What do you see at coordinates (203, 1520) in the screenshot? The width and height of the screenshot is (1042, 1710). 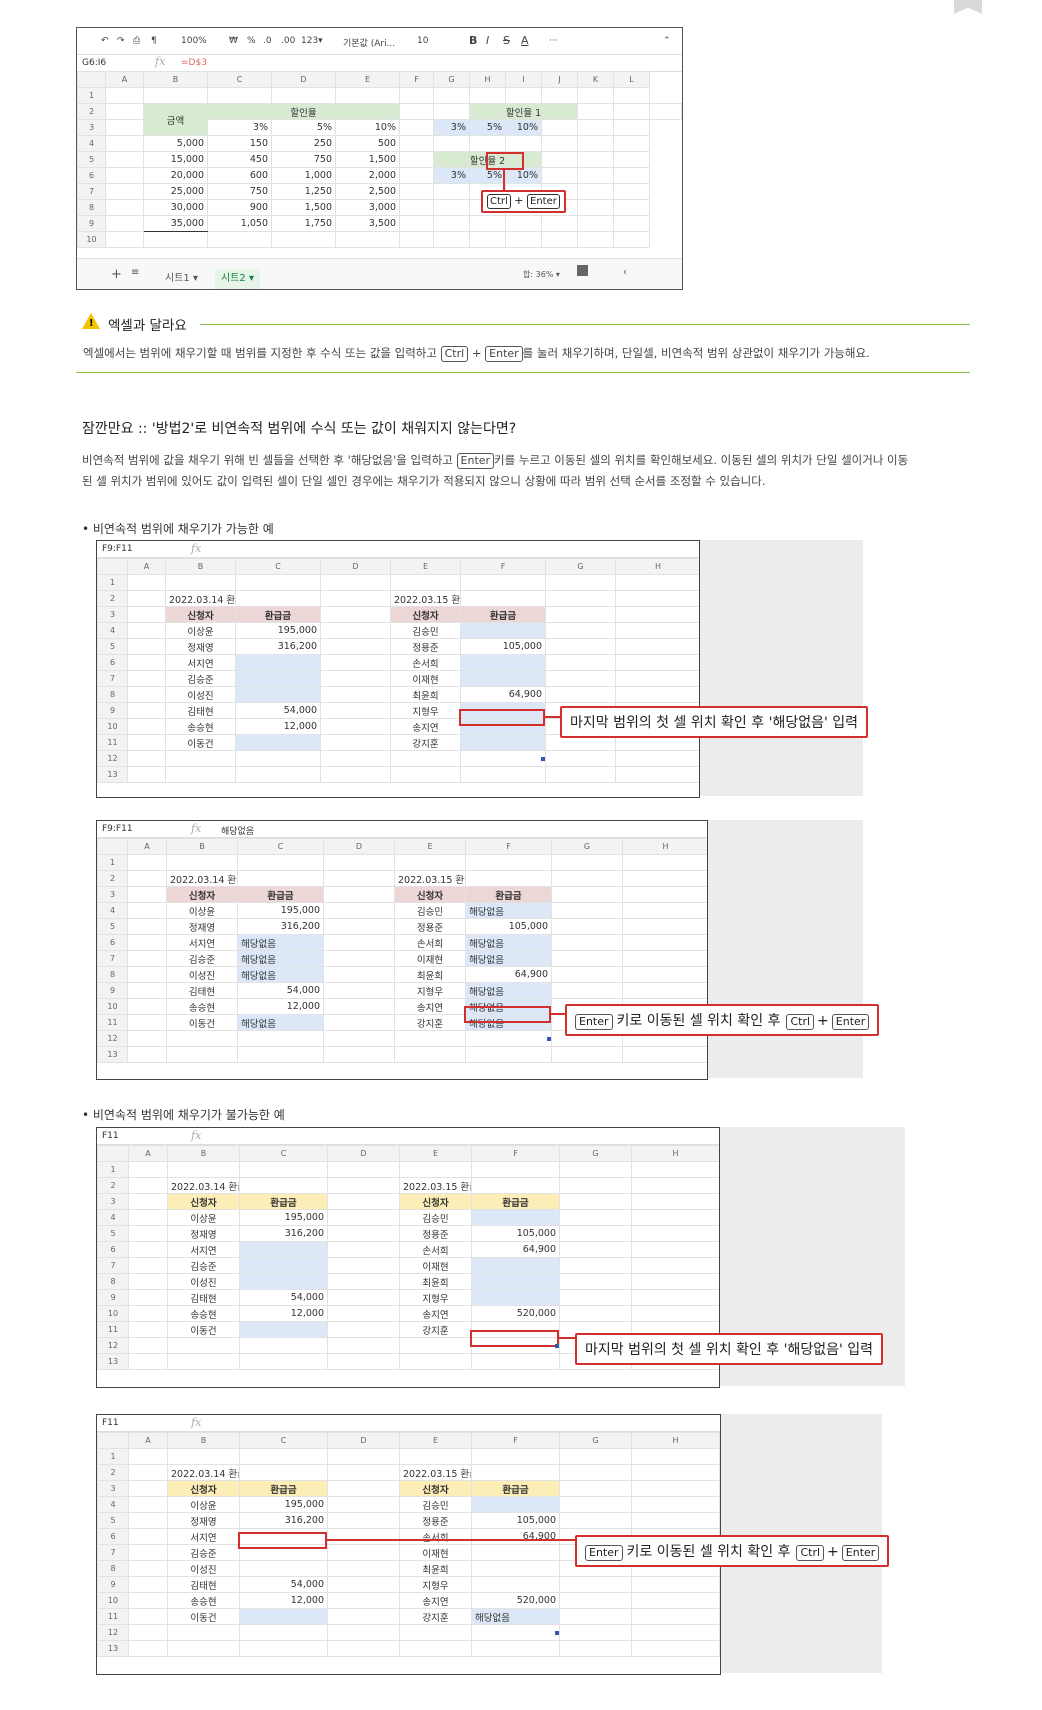 I see `cell: 정재영` at bounding box center [203, 1520].